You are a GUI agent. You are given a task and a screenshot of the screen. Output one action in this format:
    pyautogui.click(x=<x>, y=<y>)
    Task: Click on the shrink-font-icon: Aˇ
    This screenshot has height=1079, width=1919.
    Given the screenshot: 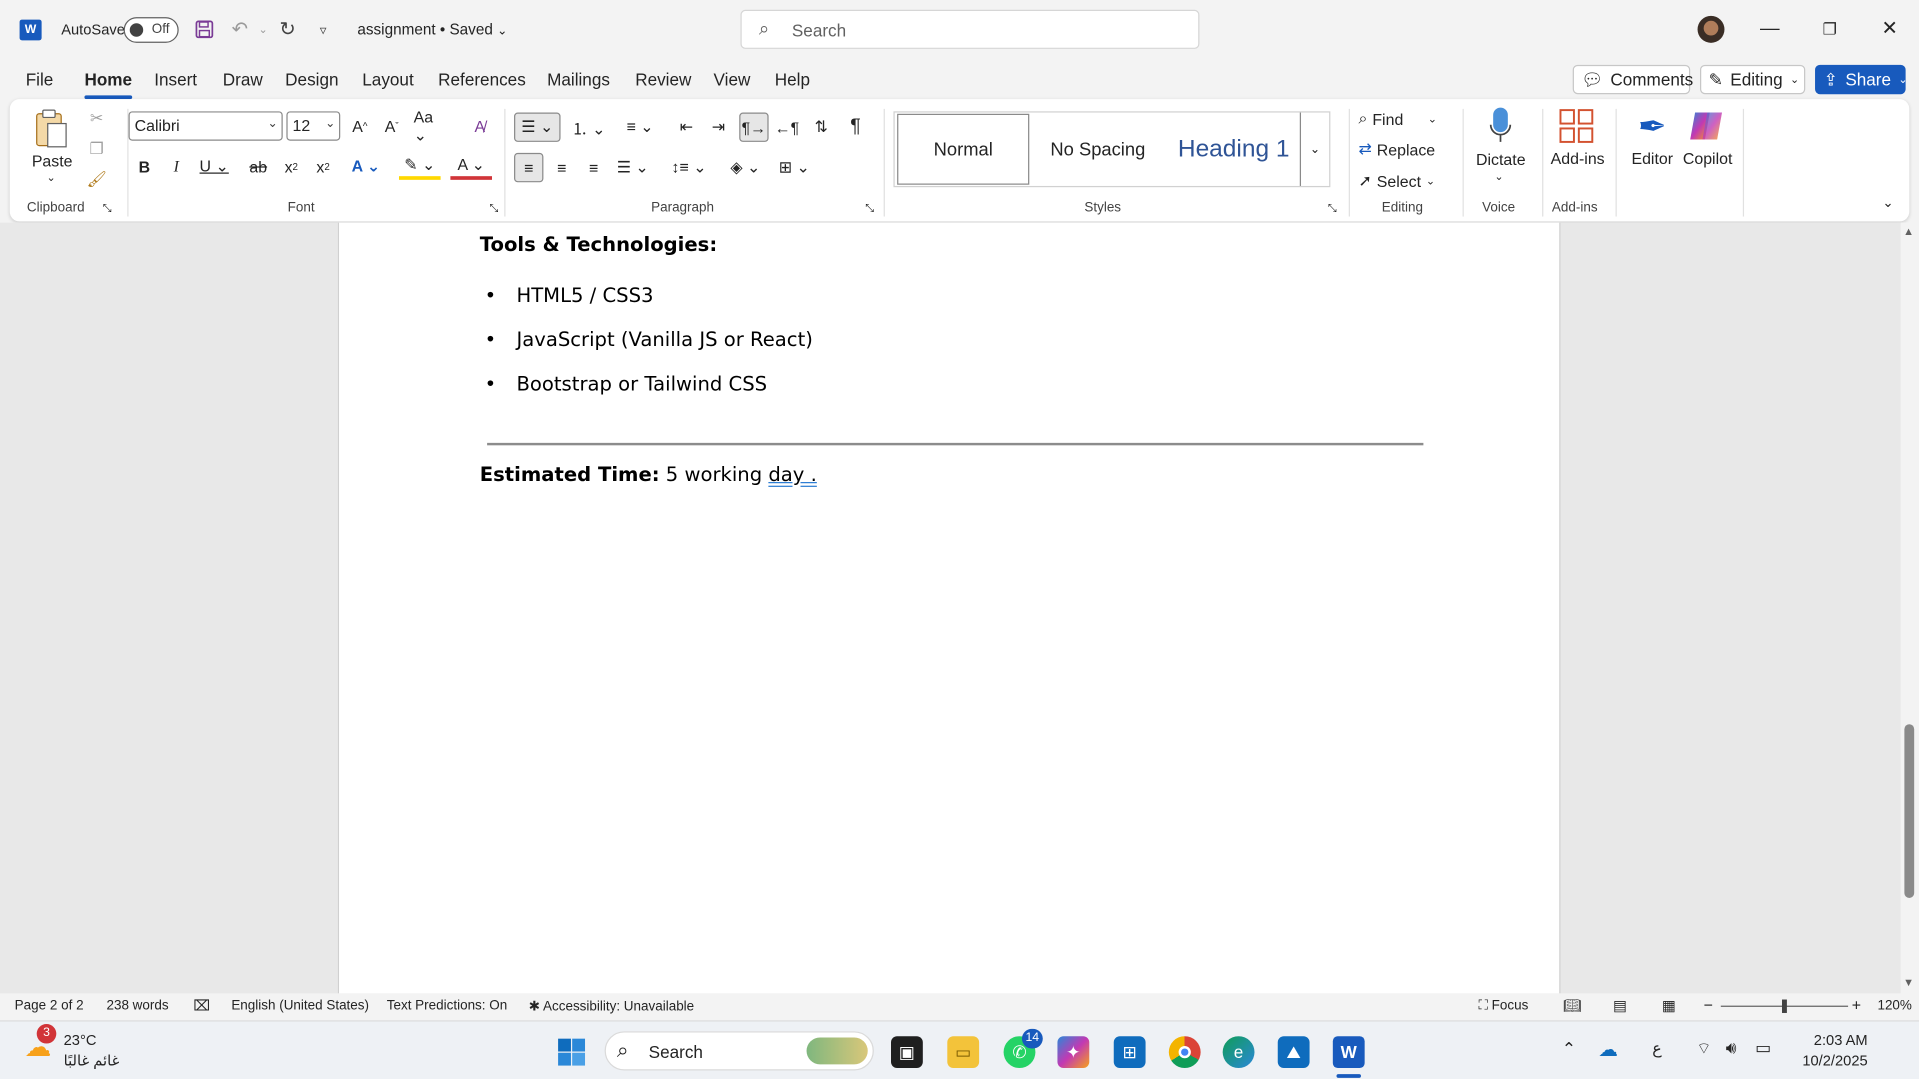 What is the action you would take?
    pyautogui.click(x=391, y=126)
    